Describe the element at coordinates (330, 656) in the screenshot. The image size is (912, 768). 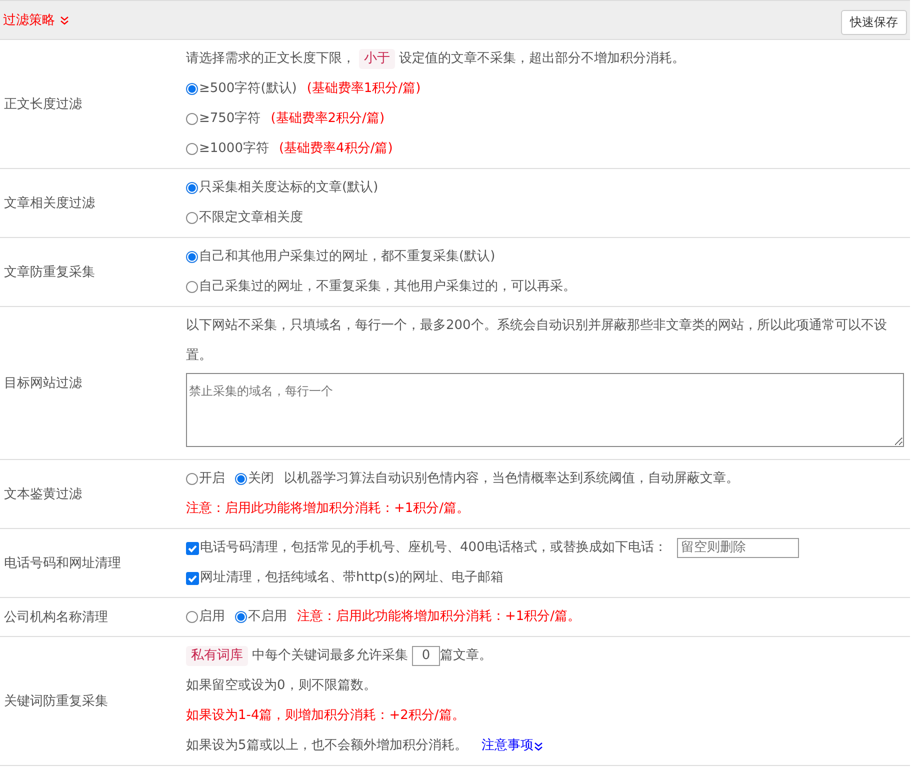
I see `description-text: 中每个关键词最多允许采集` at that location.